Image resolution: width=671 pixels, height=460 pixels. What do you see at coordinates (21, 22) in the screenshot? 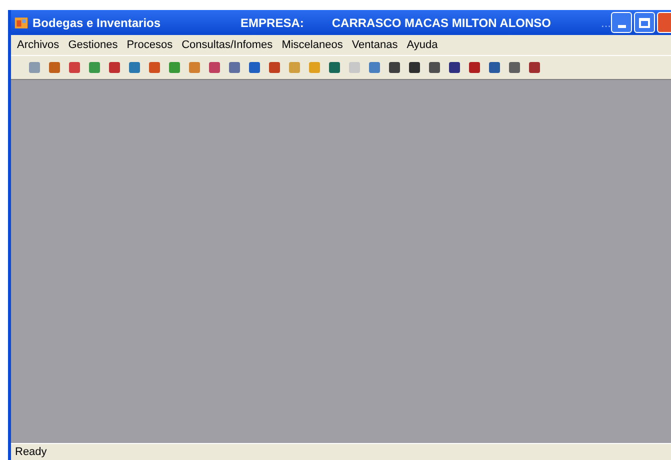
I see `app-icon` at bounding box center [21, 22].